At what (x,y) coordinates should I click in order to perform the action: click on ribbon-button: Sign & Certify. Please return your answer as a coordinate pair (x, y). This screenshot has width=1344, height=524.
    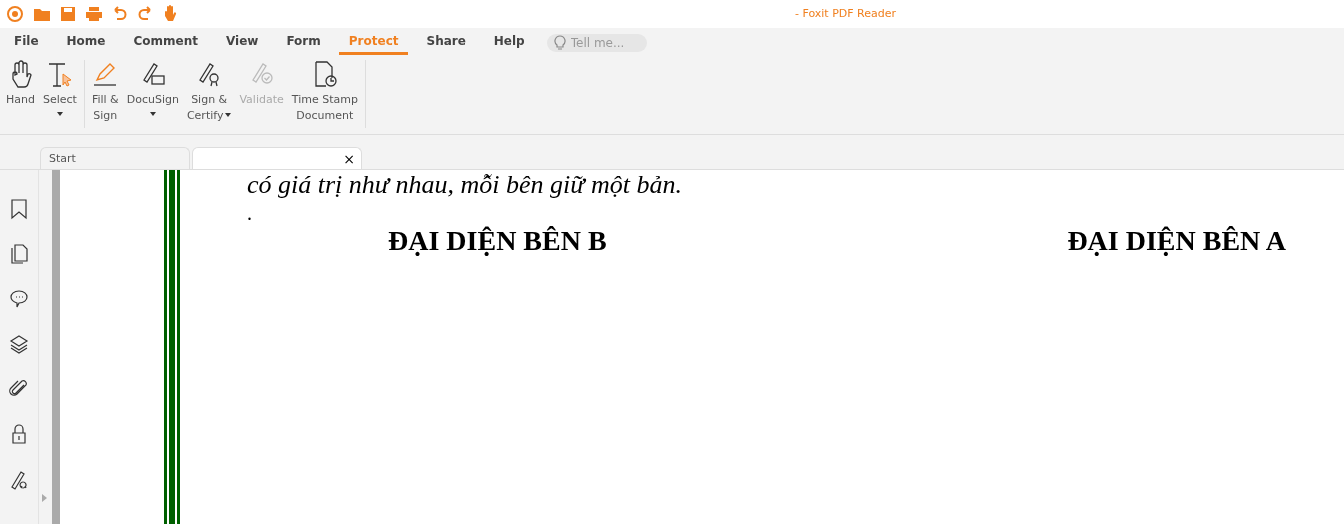
    Looking at the image, I should click on (209, 92).